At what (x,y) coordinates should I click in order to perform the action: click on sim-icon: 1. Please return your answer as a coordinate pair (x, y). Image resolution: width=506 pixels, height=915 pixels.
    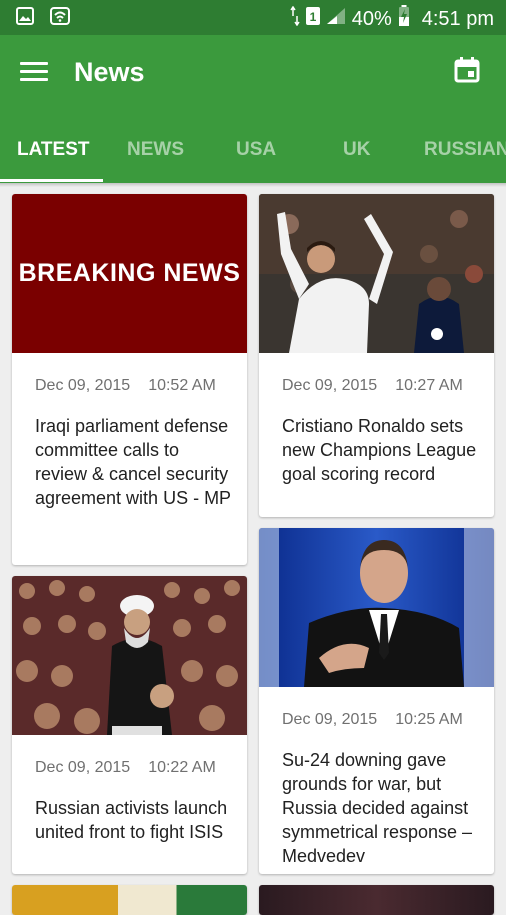
    Looking at the image, I should click on (312, 19).